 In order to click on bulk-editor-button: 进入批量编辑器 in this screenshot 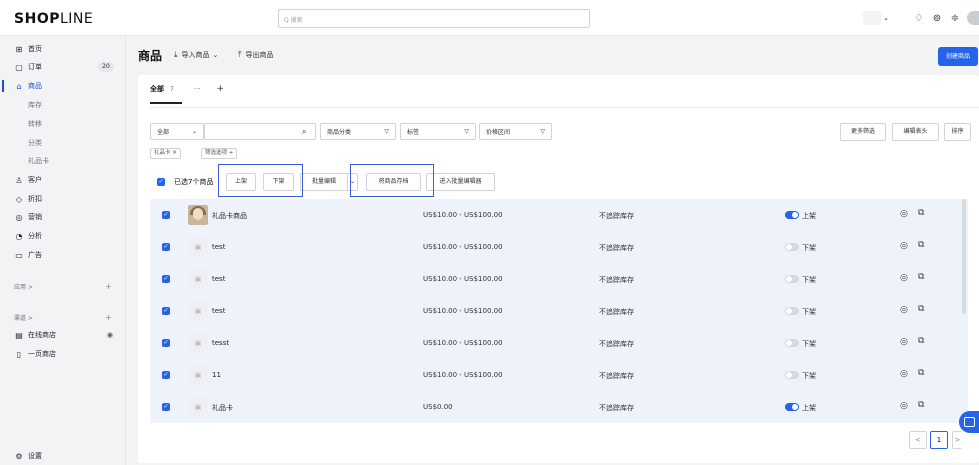, I will do `click(460, 182)`.